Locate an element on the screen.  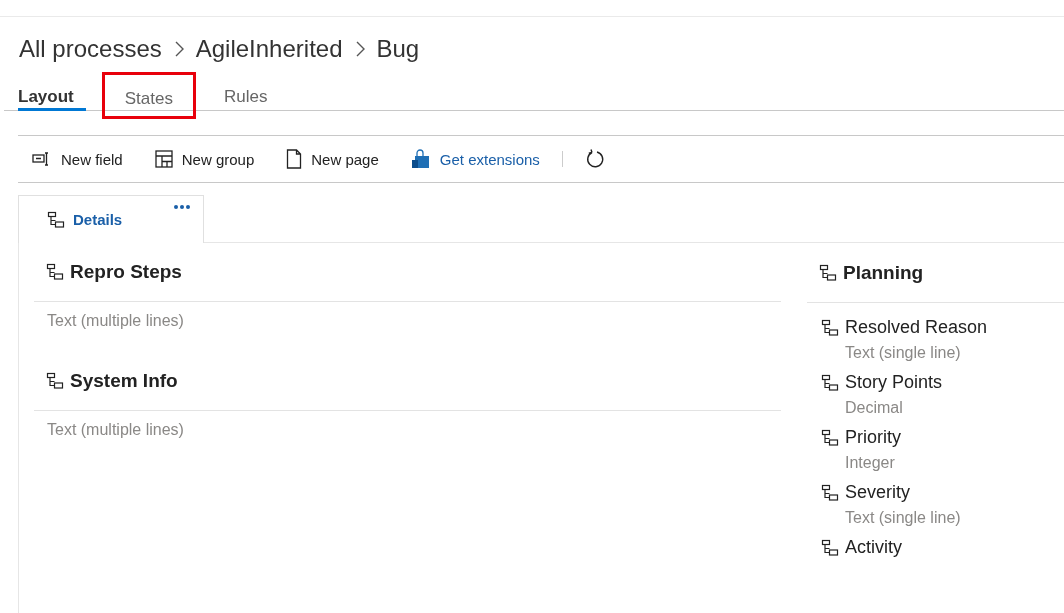
refresh-button is located at coordinates (594, 159).